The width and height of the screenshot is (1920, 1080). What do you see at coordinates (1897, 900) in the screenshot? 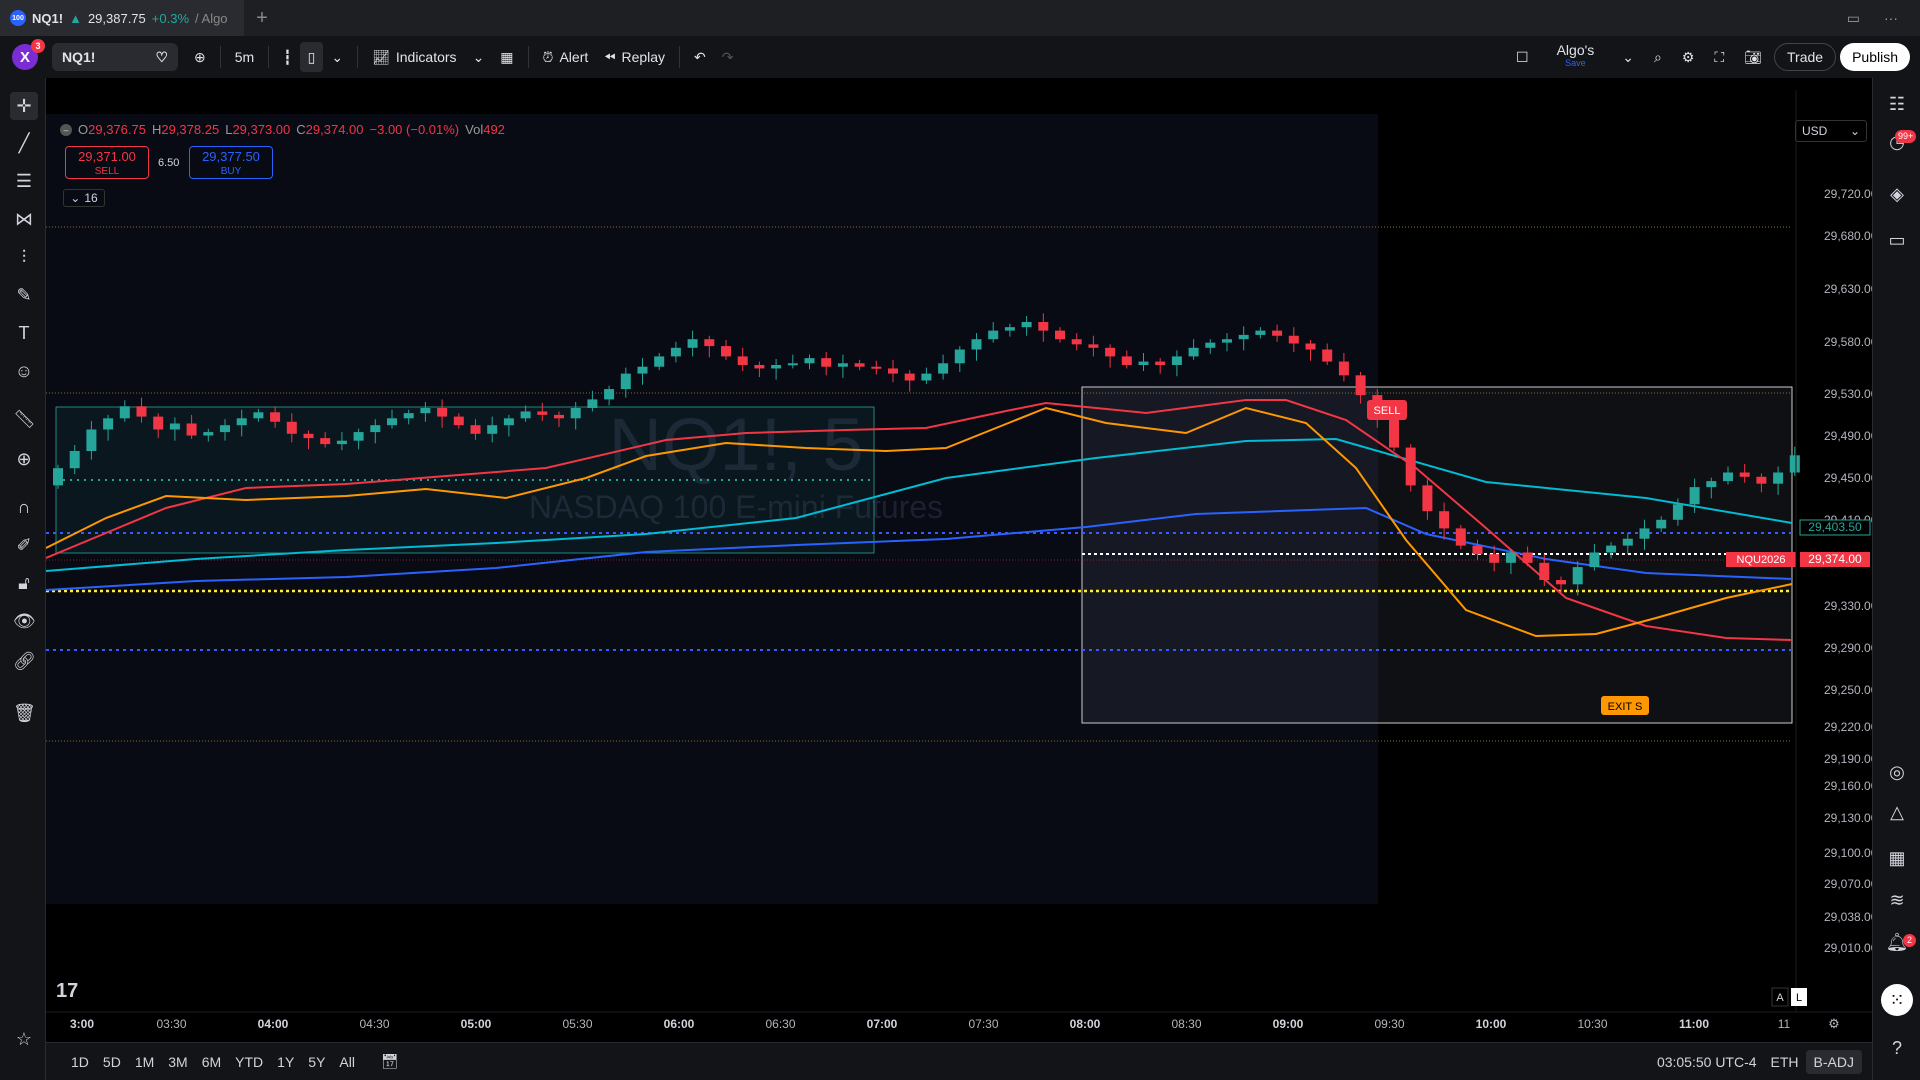
I see `news-feed-icon: ≋` at bounding box center [1897, 900].